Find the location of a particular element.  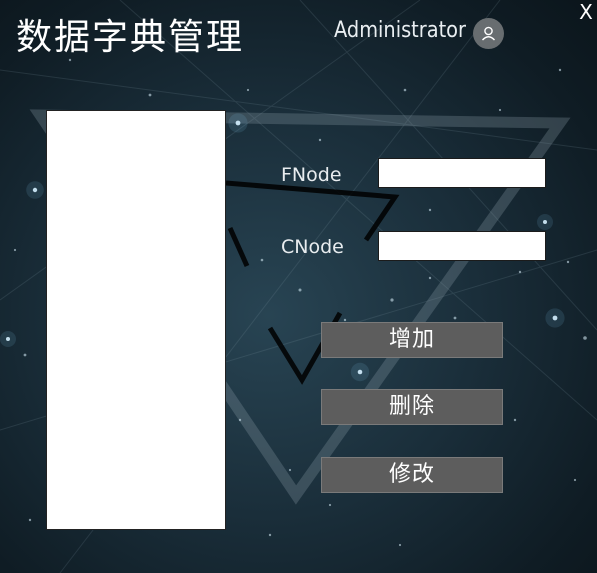

cnode-input is located at coordinates (462, 246).